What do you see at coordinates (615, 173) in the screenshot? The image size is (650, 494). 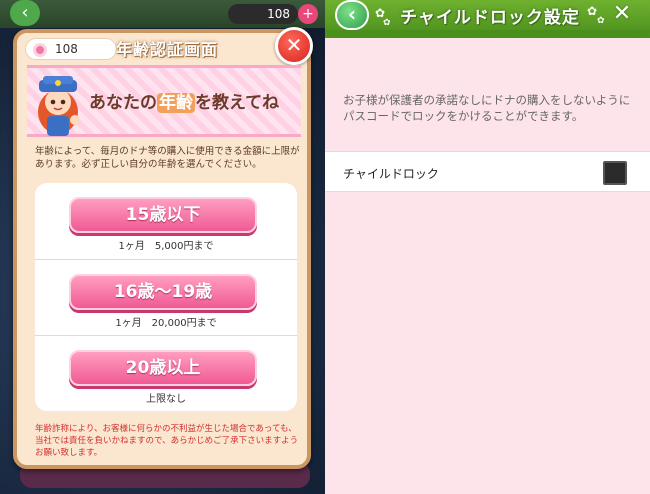 I see `child-lock-checkbox` at bounding box center [615, 173].